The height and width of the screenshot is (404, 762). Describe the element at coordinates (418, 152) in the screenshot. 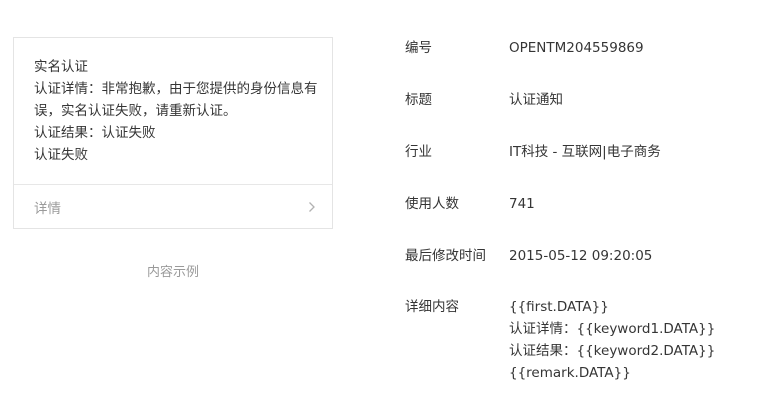

I see `industry-label: 行业` at that location.